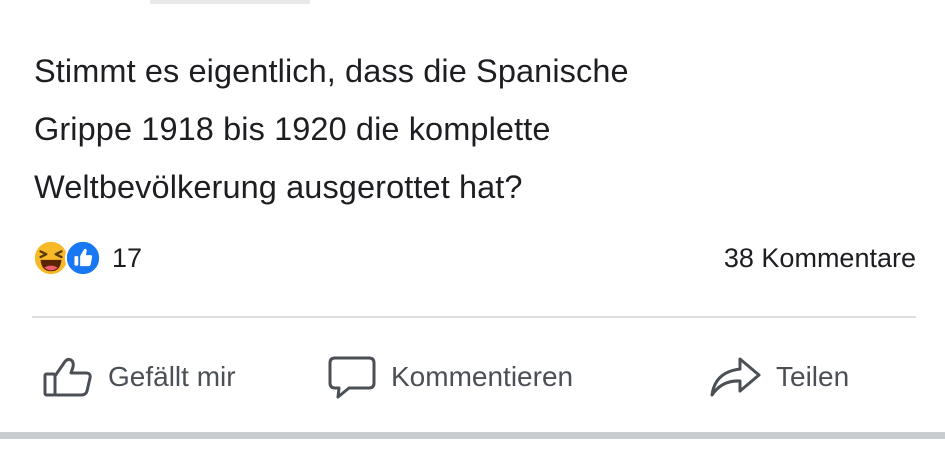 Image resolution: width=945 pixels, height=452 pixels. What do you see at coordinates (482, 376) in the screenshot?
I see `comment-label: Kommentieren` at bounding box center [482, 376].